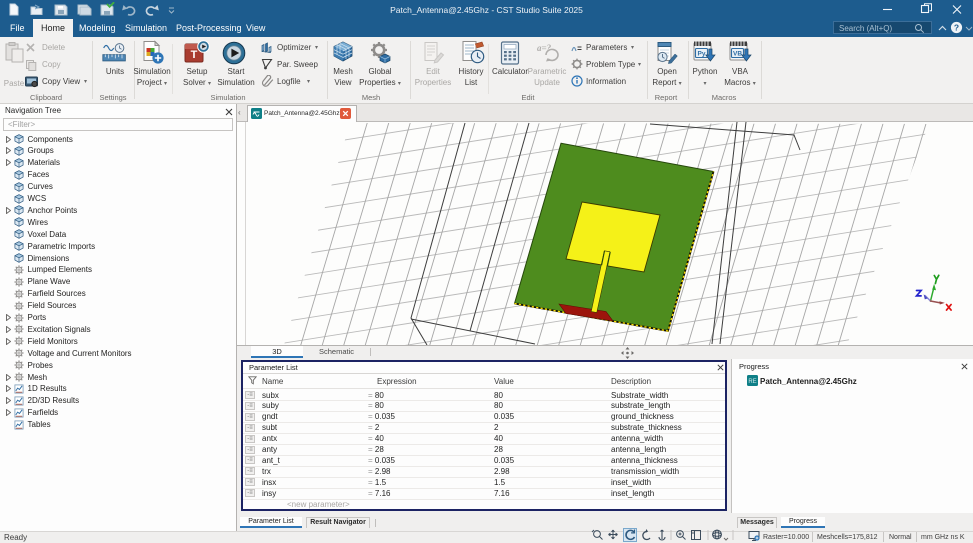  I want to click on svg-text: T, so click(194, 55).